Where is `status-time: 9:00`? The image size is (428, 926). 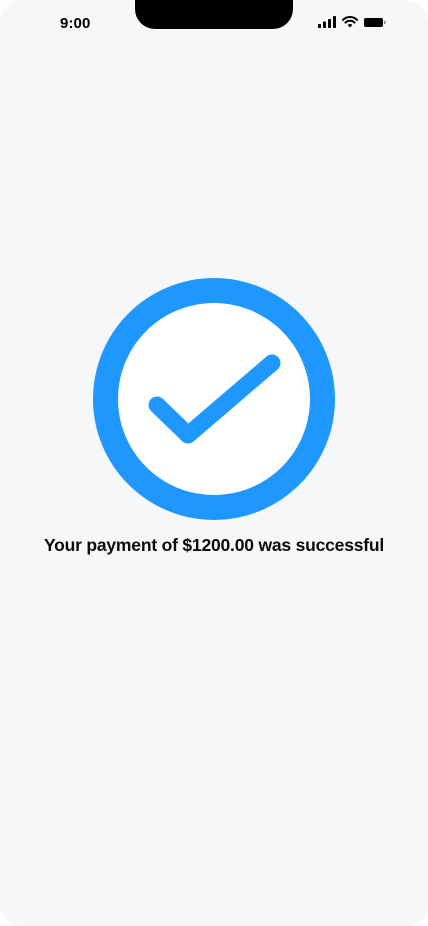
status-time: 9:00 is located at coordinates (75, 23).